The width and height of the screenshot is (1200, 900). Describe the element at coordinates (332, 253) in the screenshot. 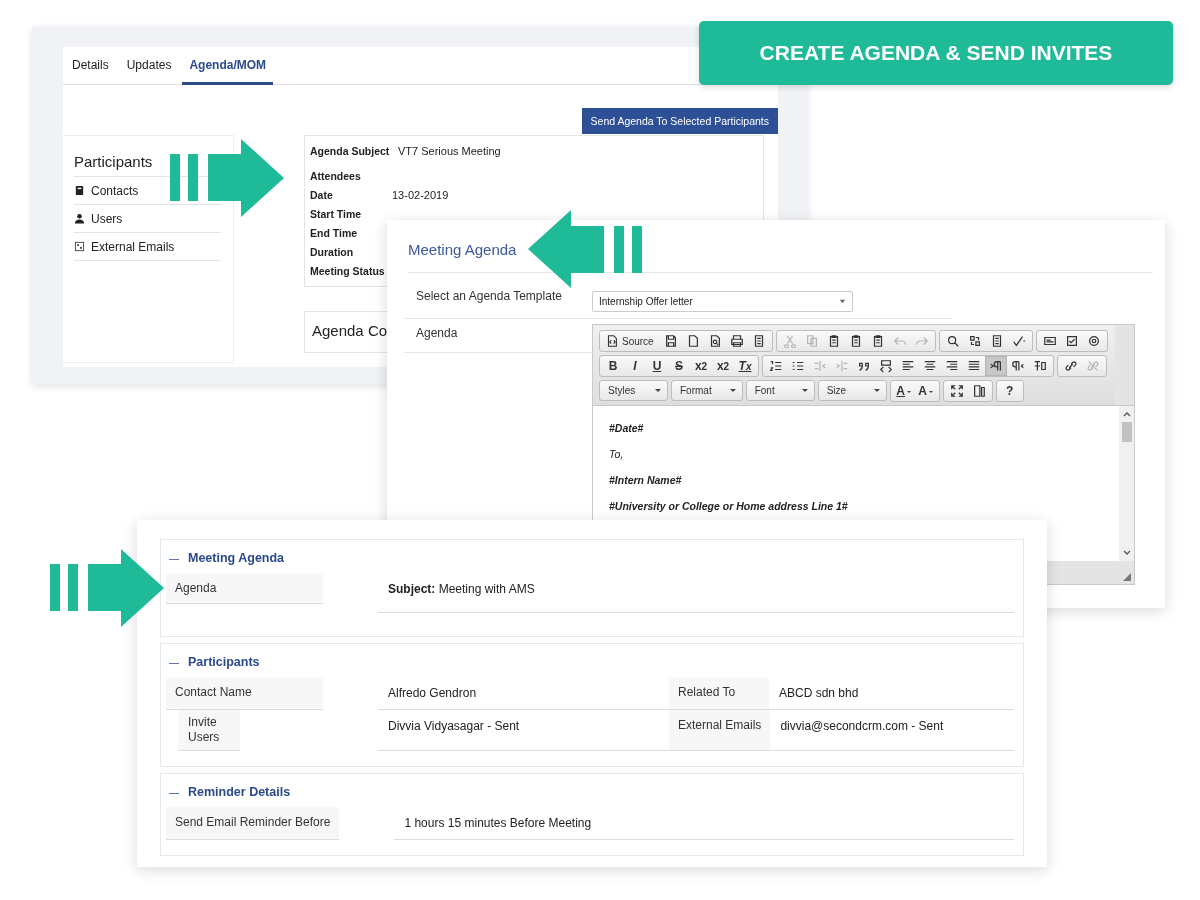

I see `detail-label: Duration` at that location.